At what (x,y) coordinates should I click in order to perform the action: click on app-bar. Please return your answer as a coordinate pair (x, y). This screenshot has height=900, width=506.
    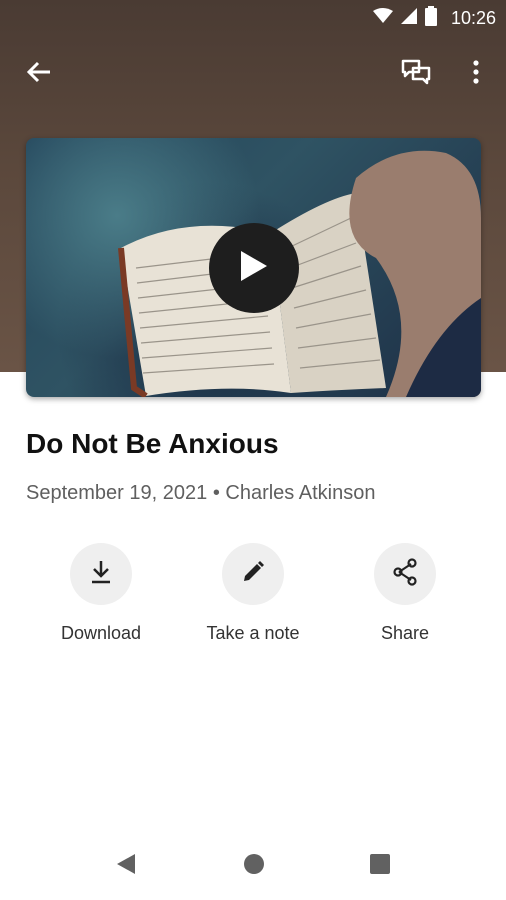
    Looking at the image, I should click on (253, 74).